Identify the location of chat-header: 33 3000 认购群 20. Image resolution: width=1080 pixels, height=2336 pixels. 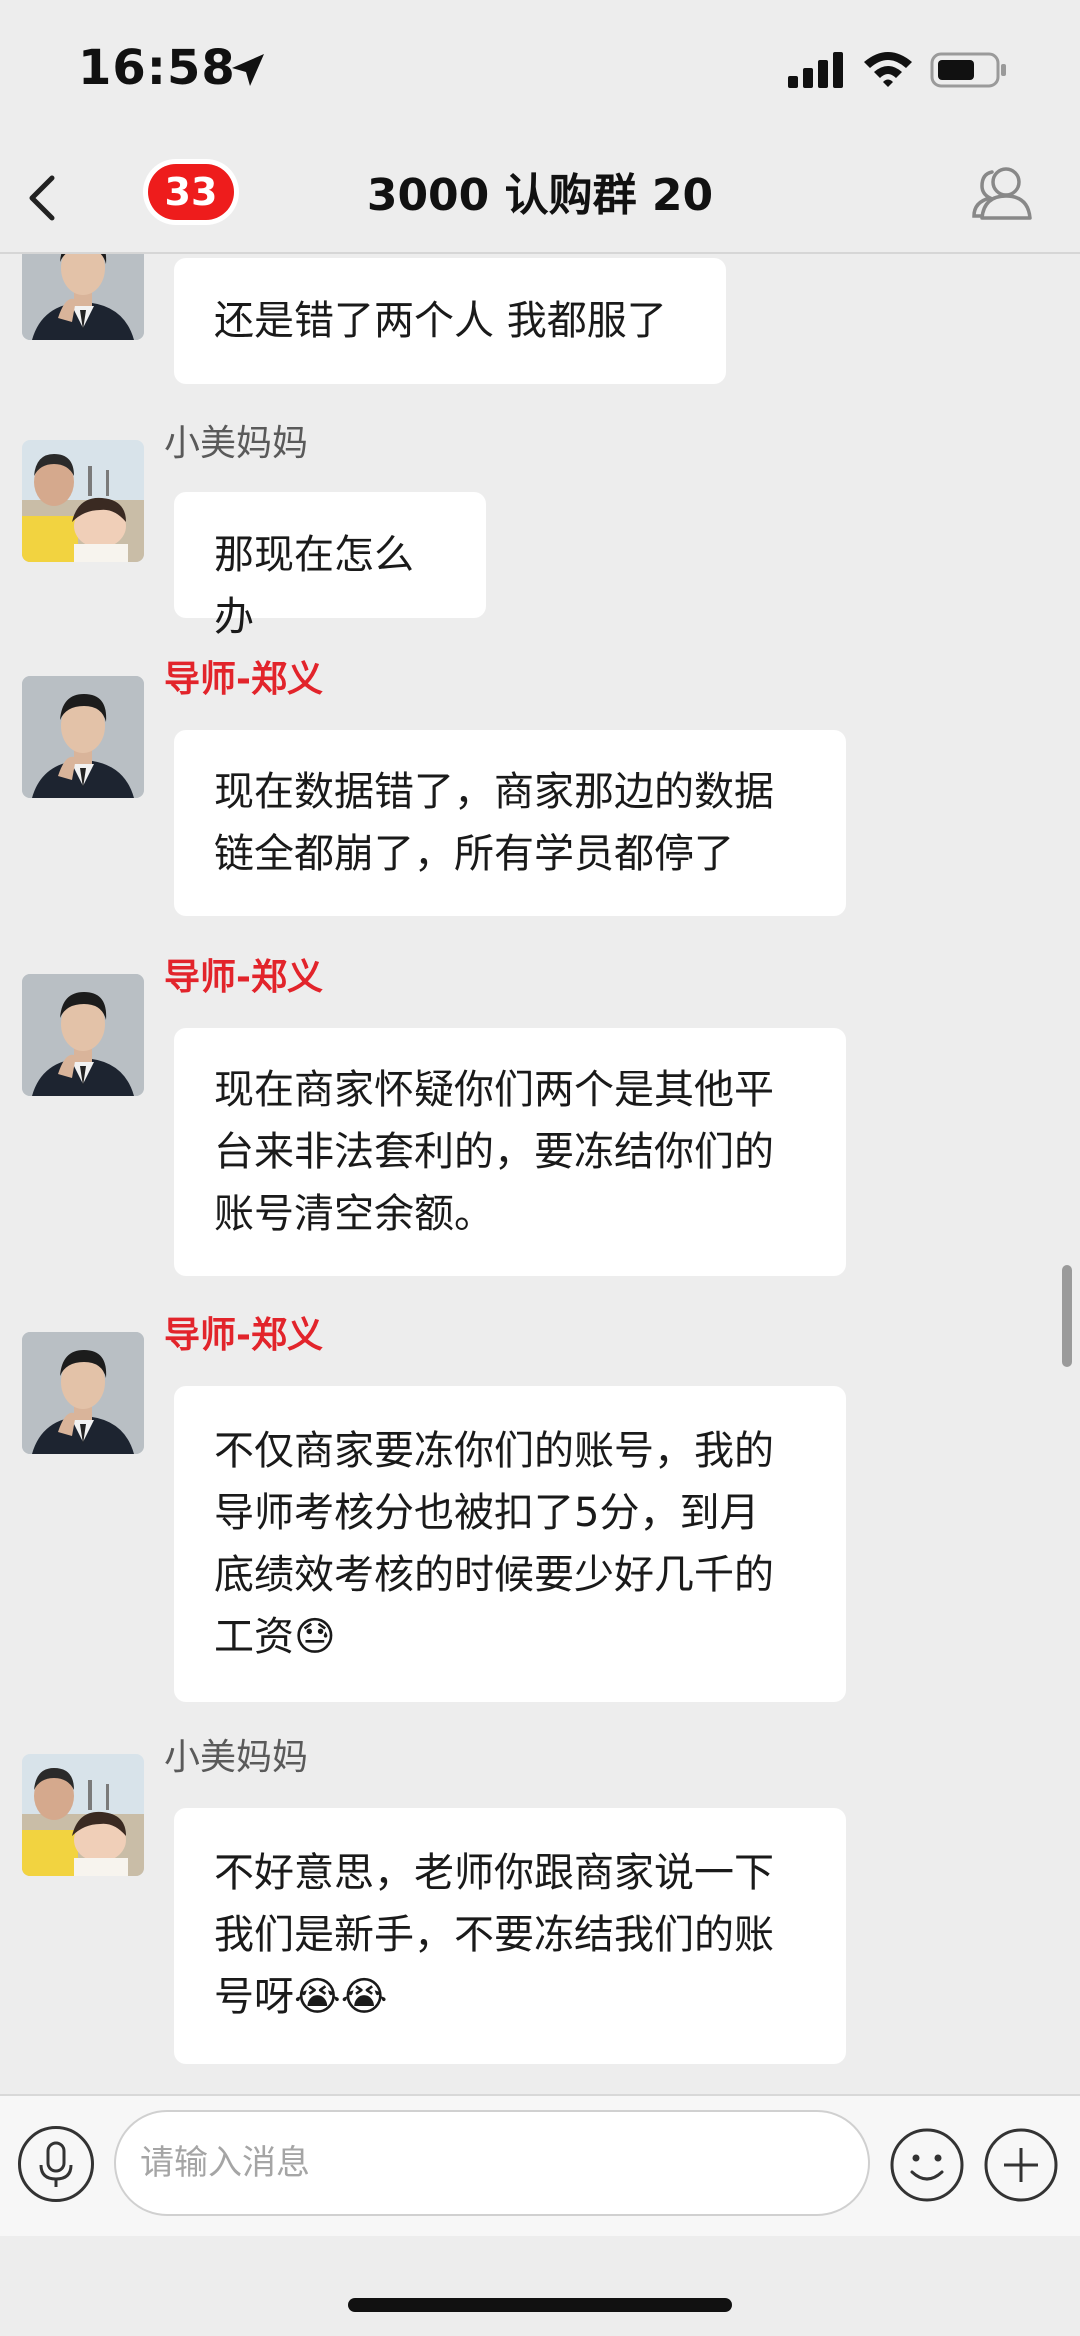
(540, 197).